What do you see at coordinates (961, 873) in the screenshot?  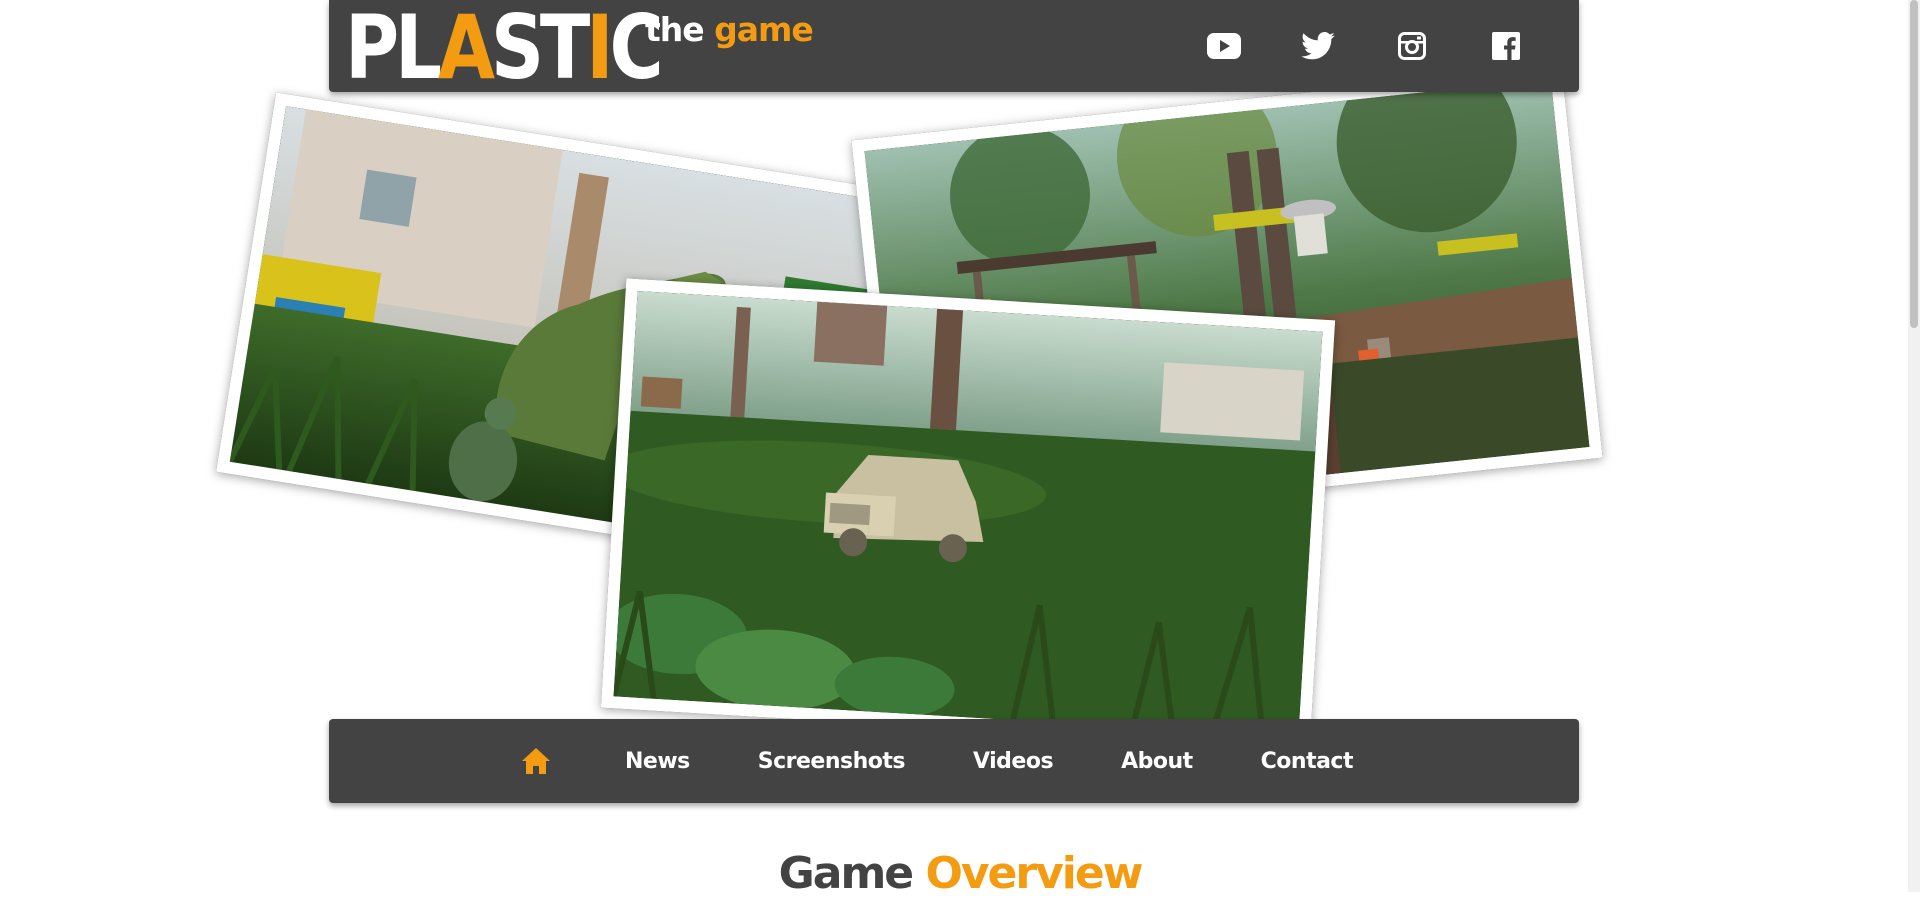 I see `section-title: Game Overview` at bounding box center [961, 873].